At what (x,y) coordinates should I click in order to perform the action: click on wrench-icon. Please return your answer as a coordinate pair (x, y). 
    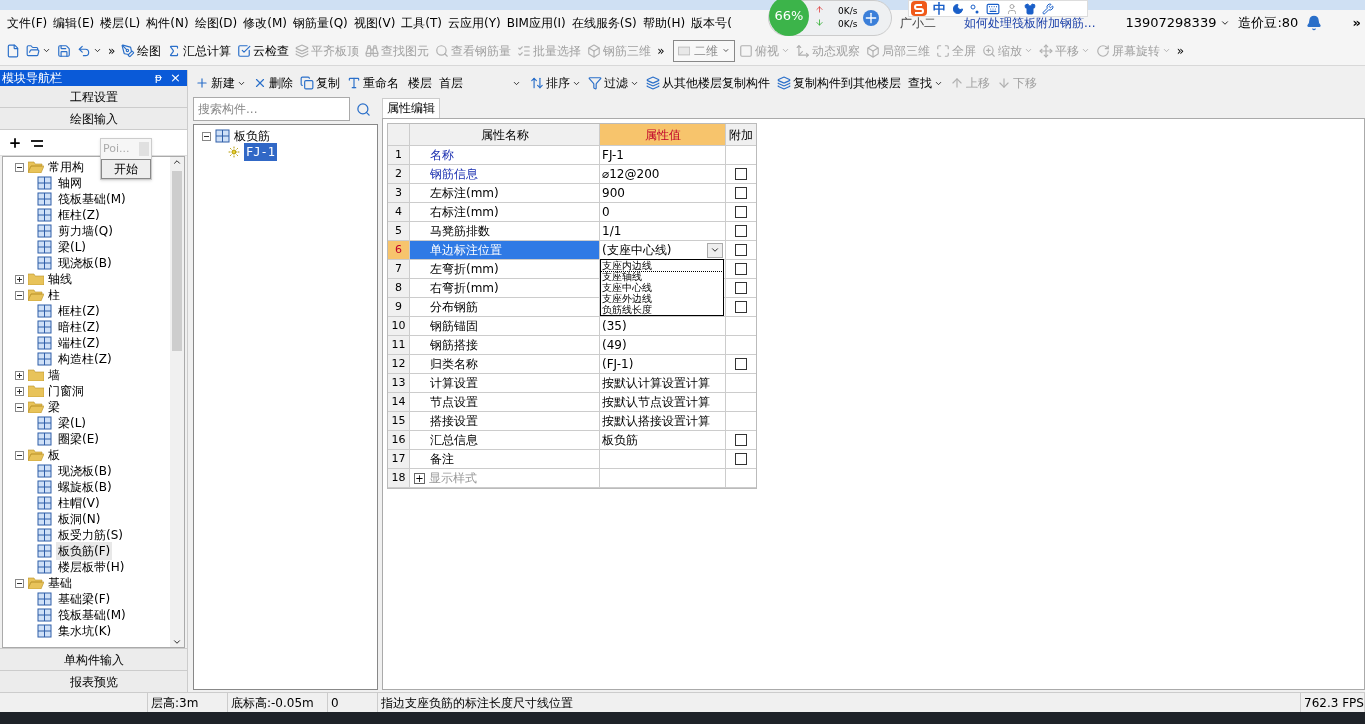
    Looking at the image, I should click on (1048, 8).